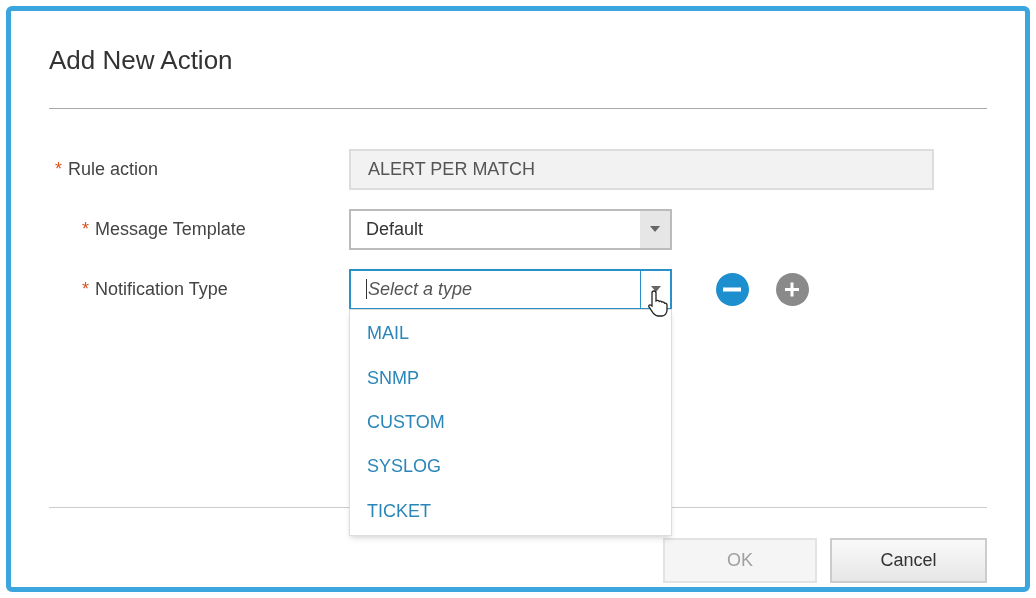 The image size is (1036, 598). What do you see at coordinates (170, 229) in the screenshot?
I see `field-label: Message Template` at bounding box center [170, 229].